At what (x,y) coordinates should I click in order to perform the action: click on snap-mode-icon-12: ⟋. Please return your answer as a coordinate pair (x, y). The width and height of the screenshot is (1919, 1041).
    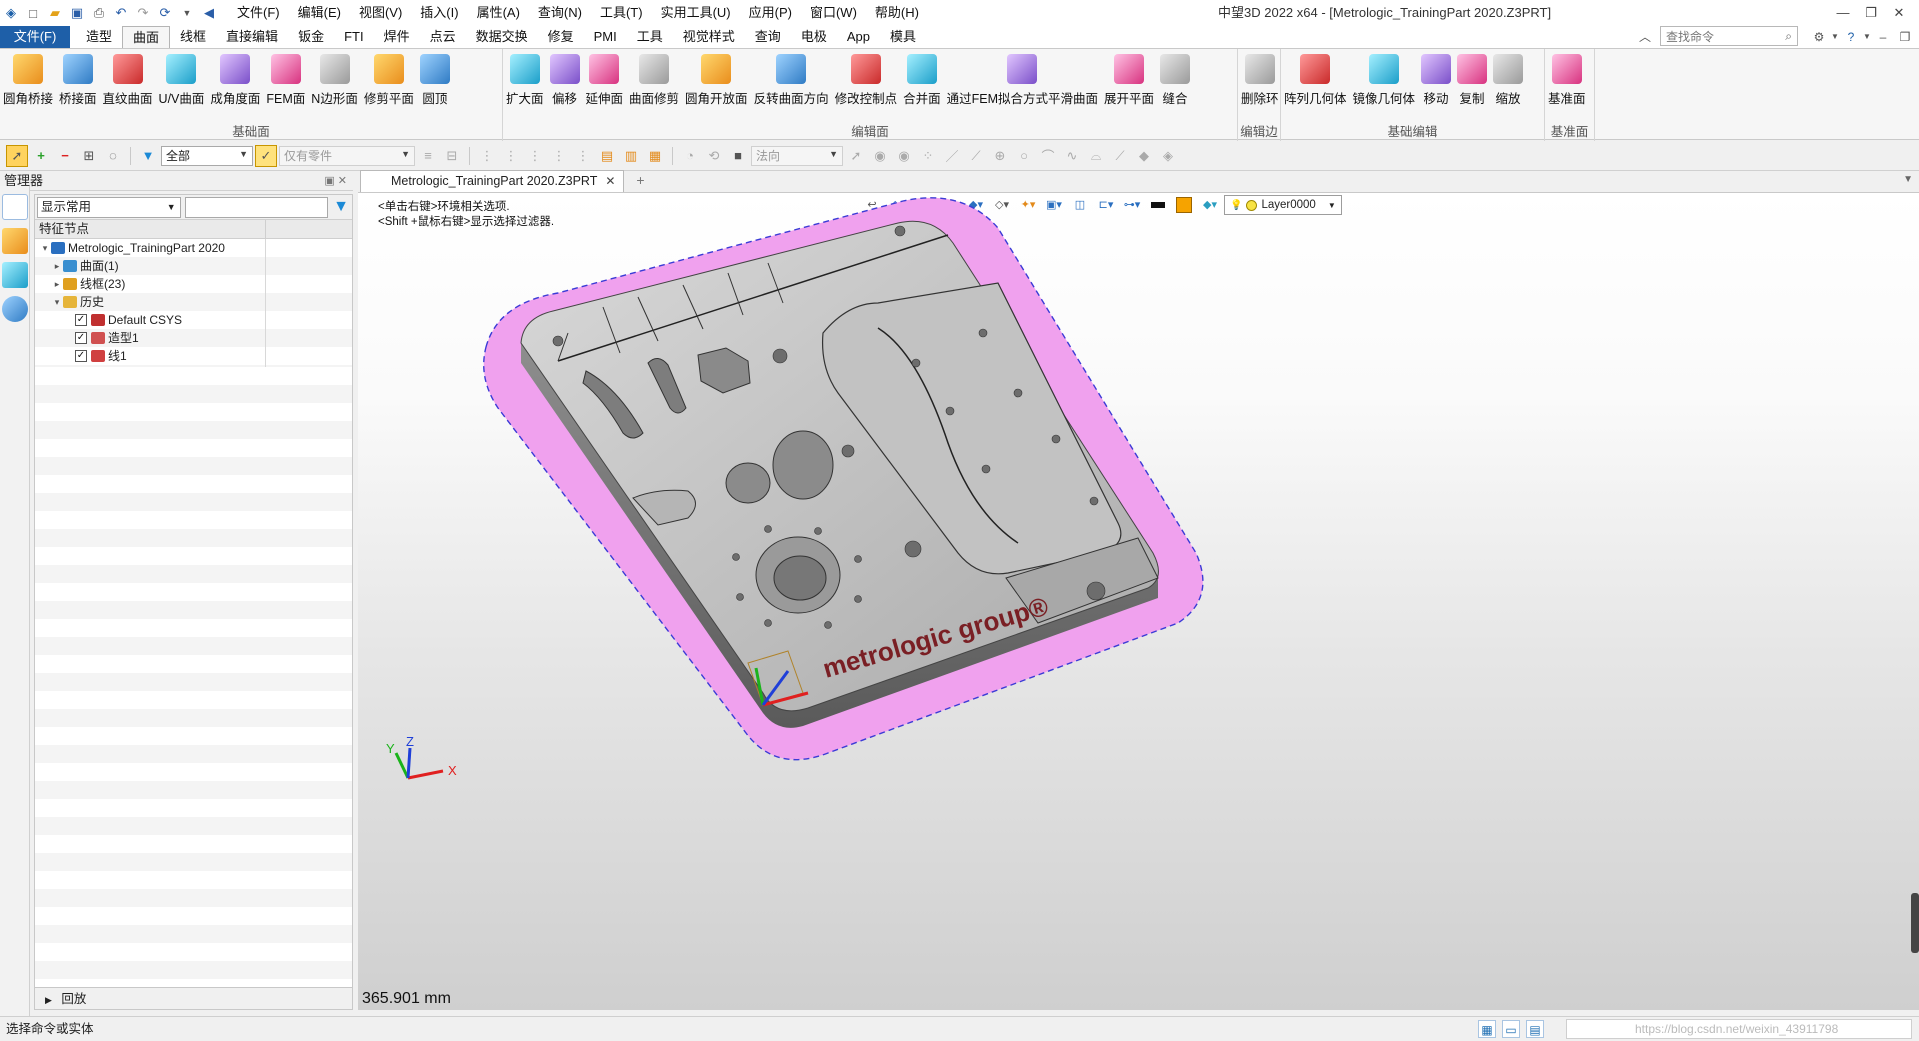
    Looking at the image, I should click on (1120, 156).